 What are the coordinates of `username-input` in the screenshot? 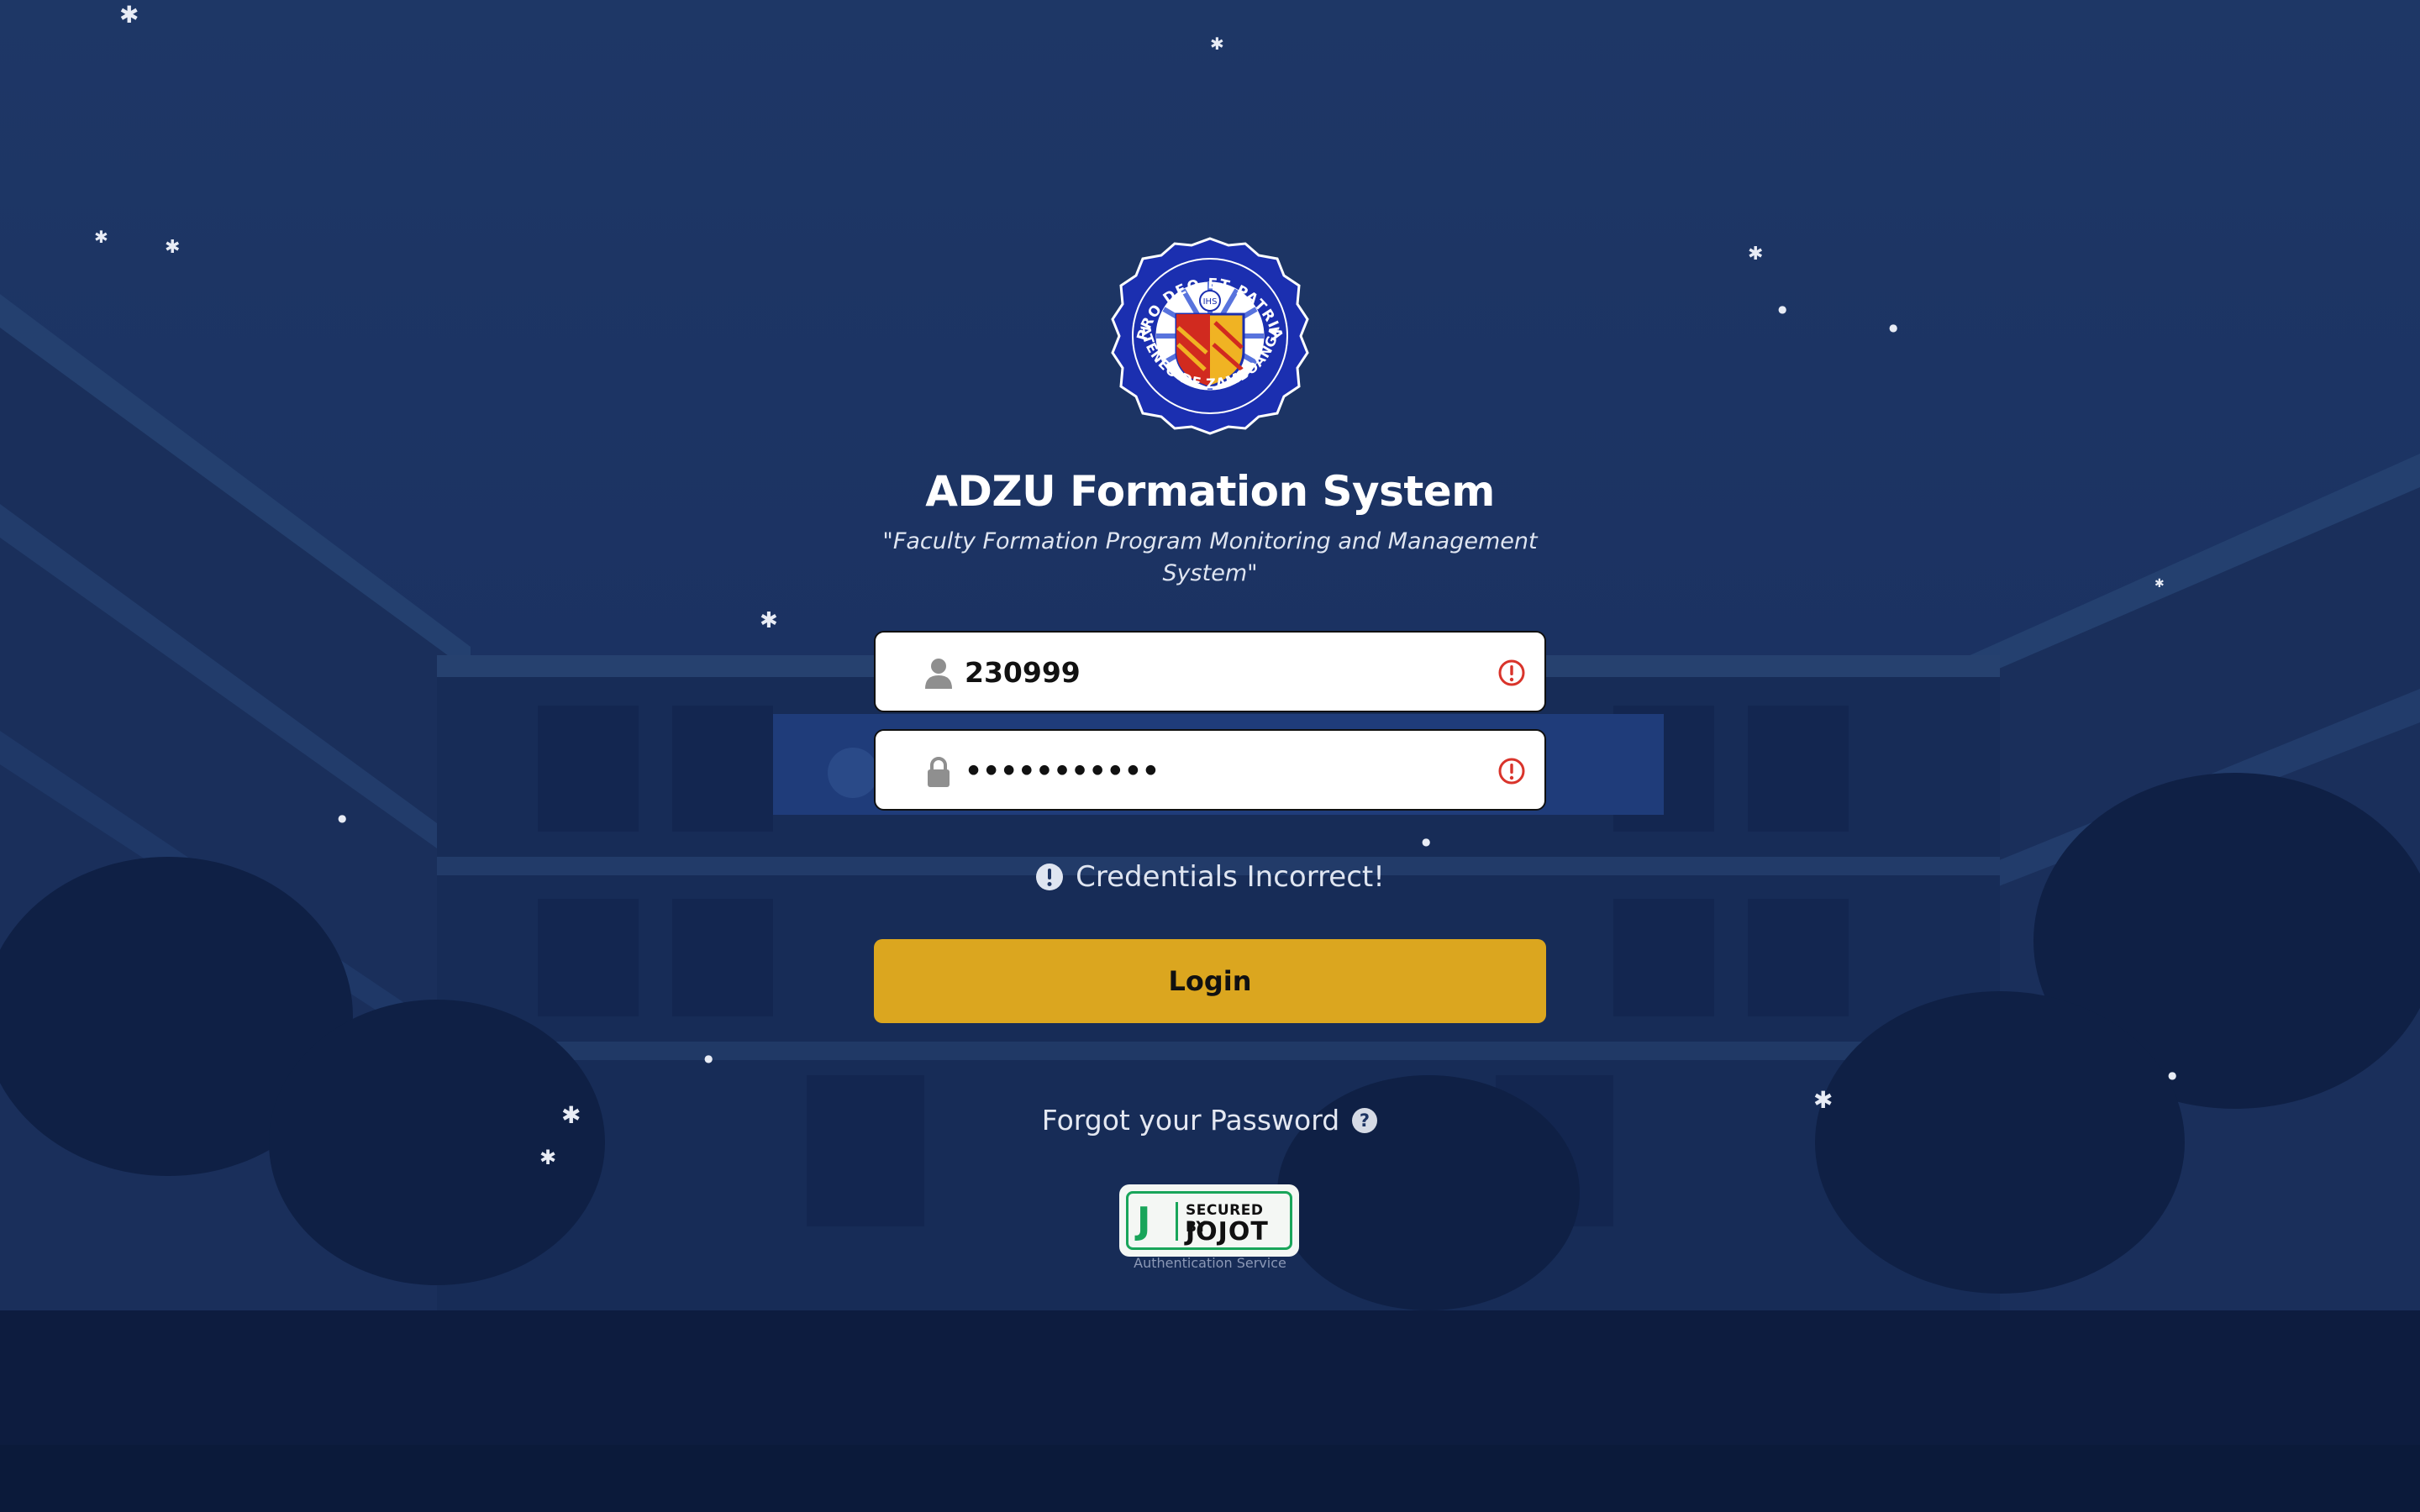 It's located at (1217, 672).